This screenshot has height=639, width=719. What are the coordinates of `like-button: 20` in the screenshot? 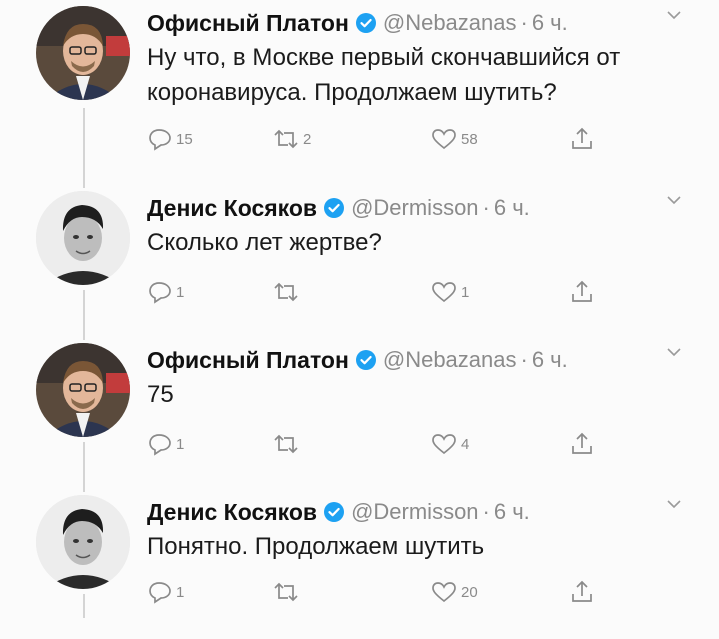 It's located at (454, 592).